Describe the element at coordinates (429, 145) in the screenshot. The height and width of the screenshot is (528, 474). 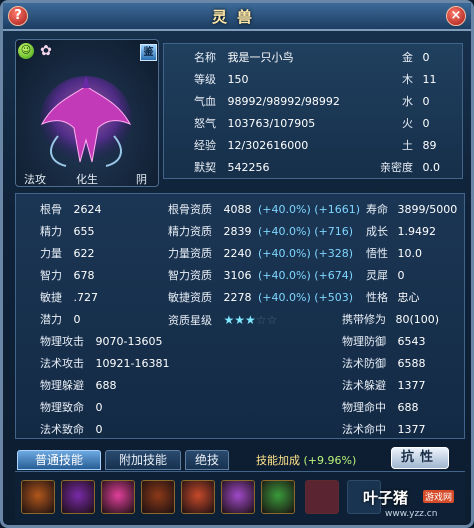
I see `element-value: 89` at that location.